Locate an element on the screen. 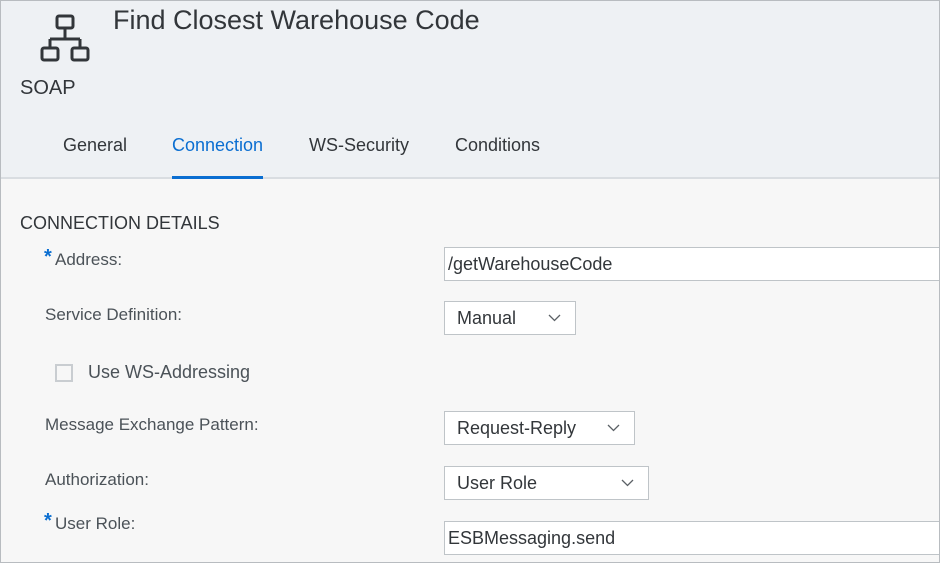 This screenshot has height=563, width=940. address-label: * Address: is located at coordinates (83, 258).